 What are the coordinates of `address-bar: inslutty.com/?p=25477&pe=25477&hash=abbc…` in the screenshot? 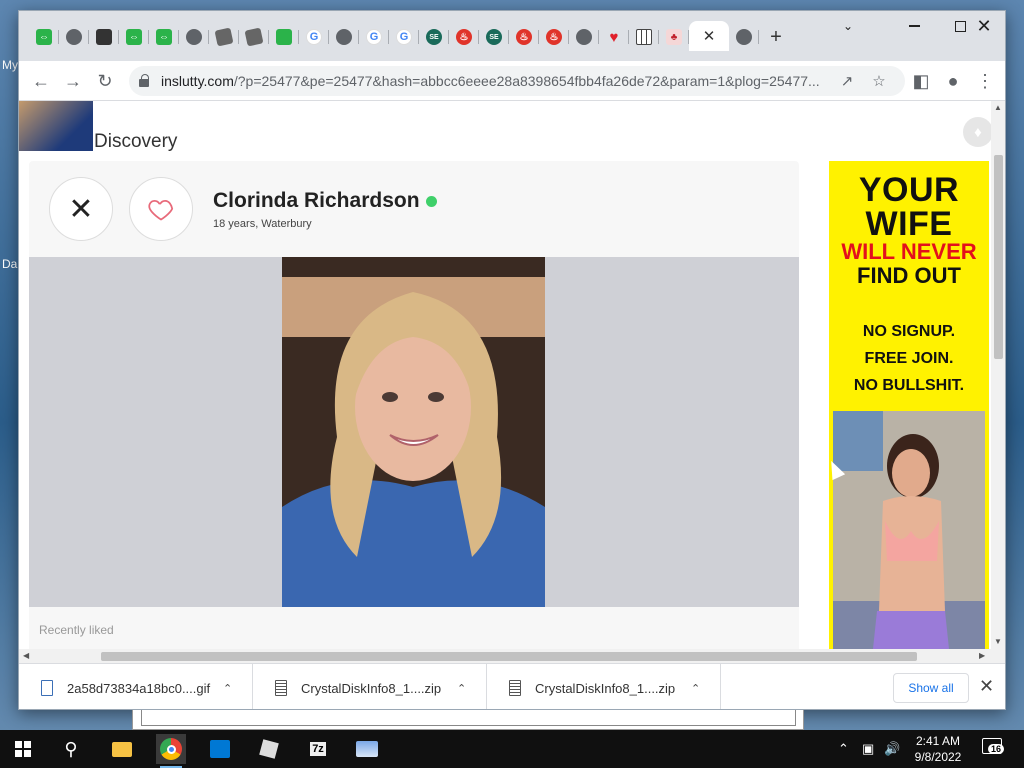 It's located at (517, 81).